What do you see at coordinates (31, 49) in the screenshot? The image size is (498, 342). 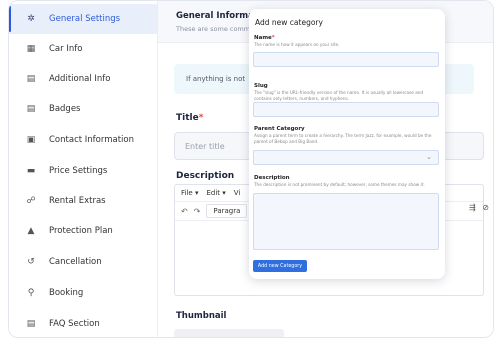 I see `calendar-icon: ▦` at bounding box center [31, 49].